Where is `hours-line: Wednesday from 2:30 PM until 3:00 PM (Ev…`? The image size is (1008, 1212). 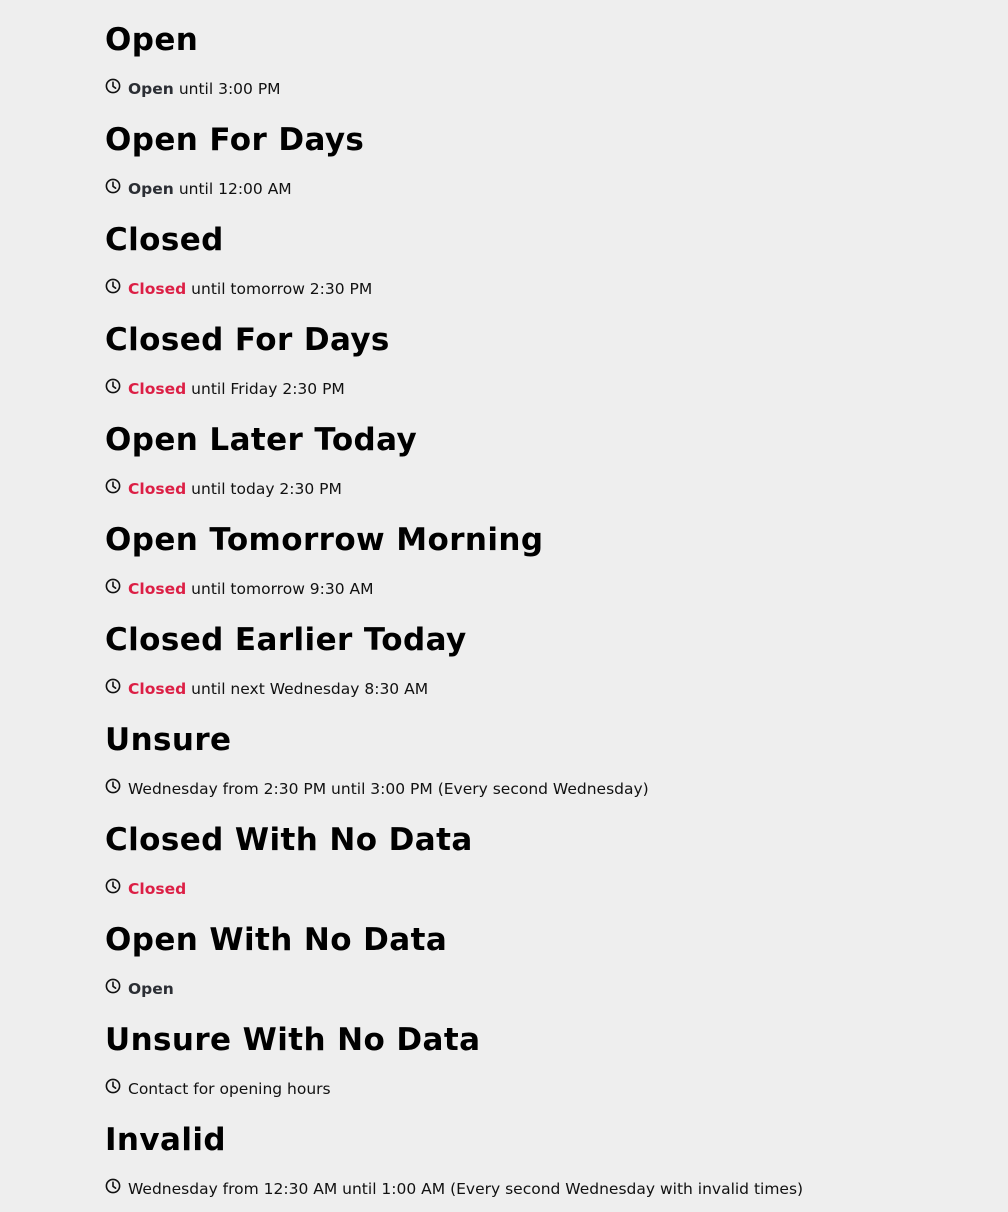 hours-line: Wednesday from 2:30 PM until 3:00 PM (Ev… is located at coordinates (377, 789).